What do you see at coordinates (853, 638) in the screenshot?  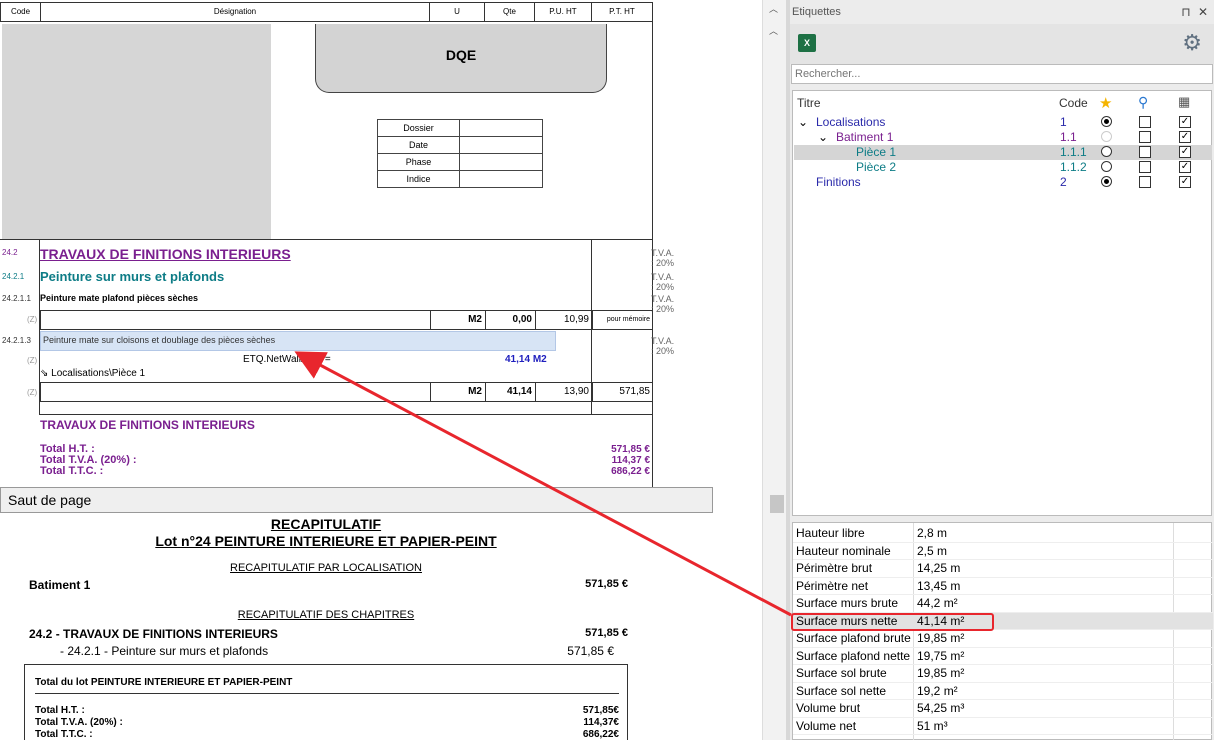 I see `property-name: Surface plafond brute` at bounding box center [853, 638].